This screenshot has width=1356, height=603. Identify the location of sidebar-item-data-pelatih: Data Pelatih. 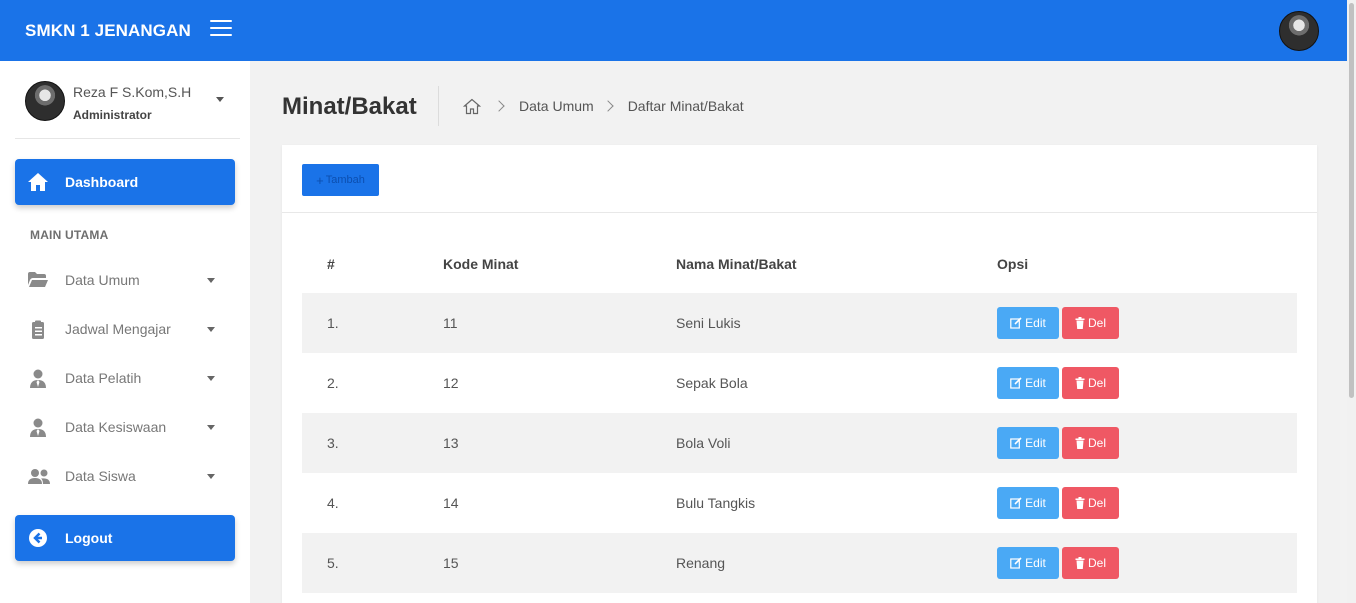
(125, 378).